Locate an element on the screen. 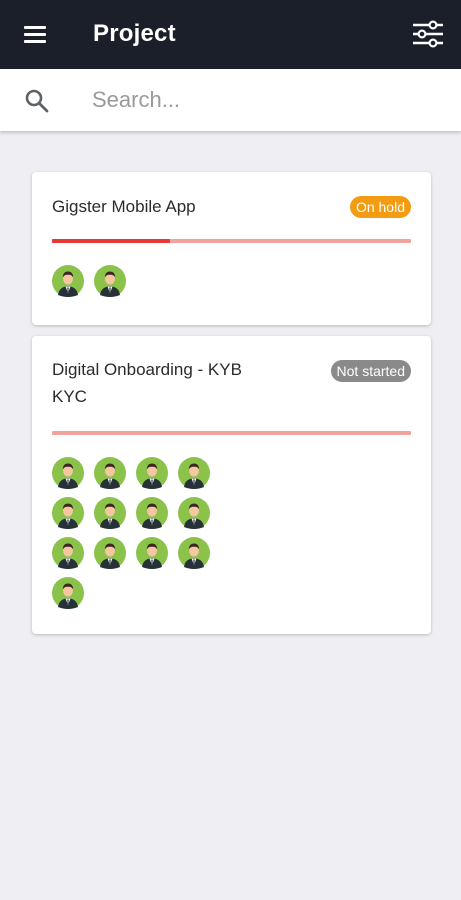  filter-sliders-icon is located at coordinates (428, 34).